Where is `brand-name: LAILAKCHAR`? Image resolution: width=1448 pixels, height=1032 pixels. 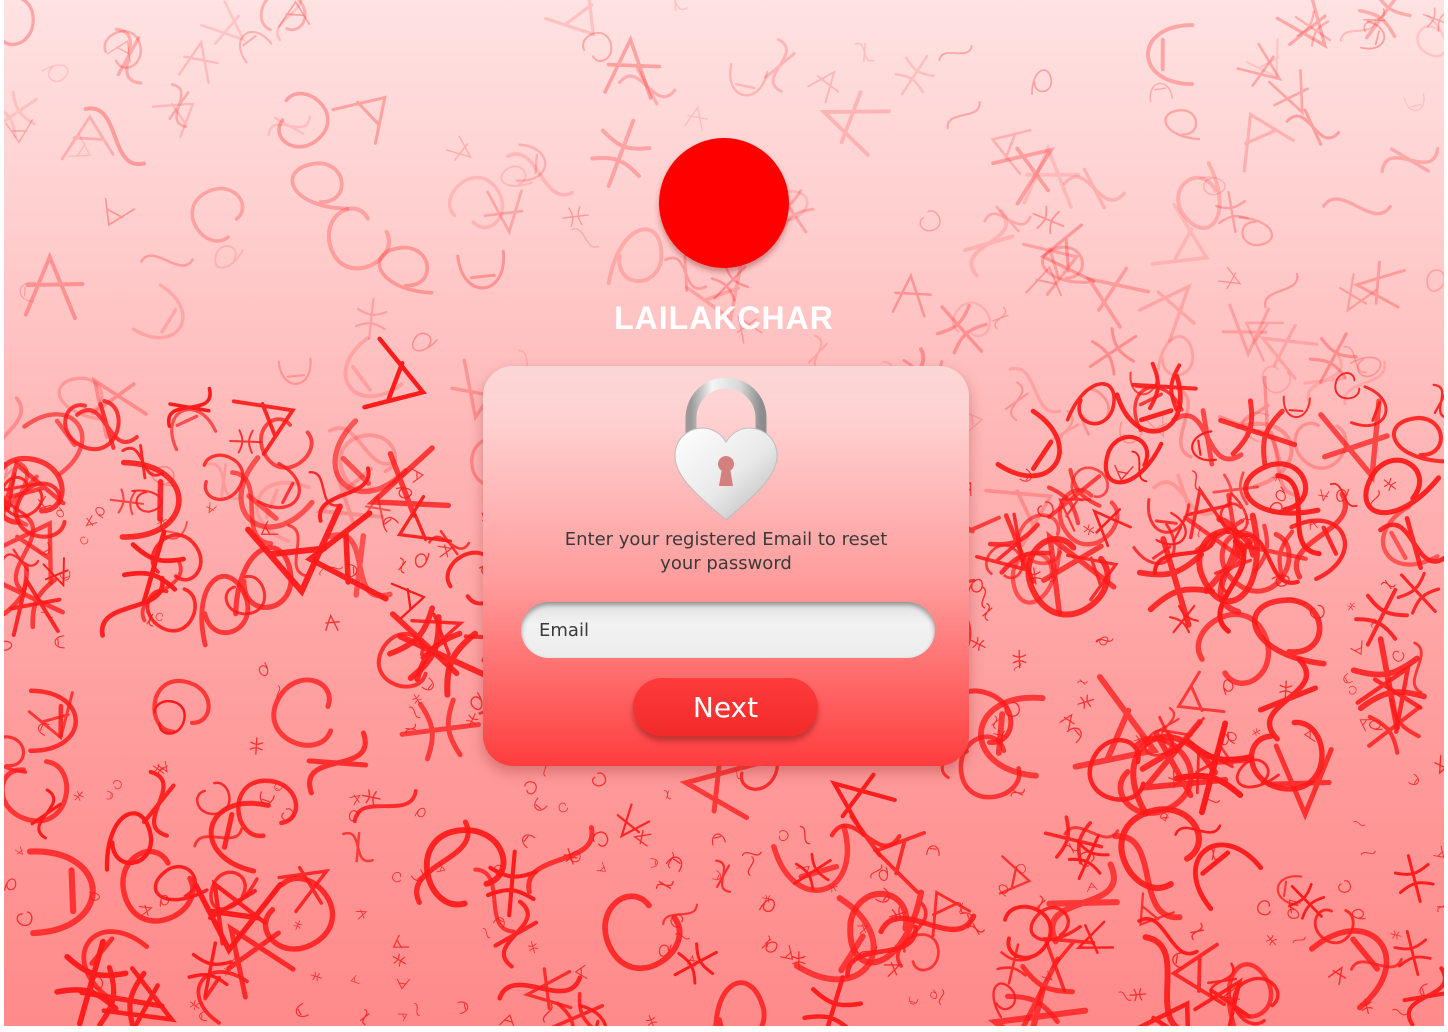 brand-name: LAILAKCHAR is located at coordinates (724, 318).